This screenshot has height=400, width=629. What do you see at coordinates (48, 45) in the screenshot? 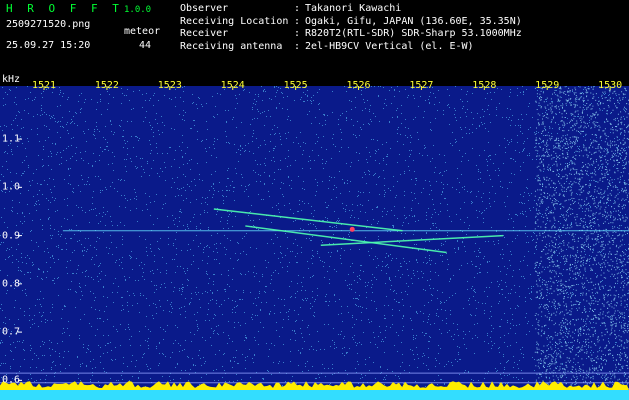
I see `capture-datetime: 25.09.27 15:20` at bounding box center [48, 45].